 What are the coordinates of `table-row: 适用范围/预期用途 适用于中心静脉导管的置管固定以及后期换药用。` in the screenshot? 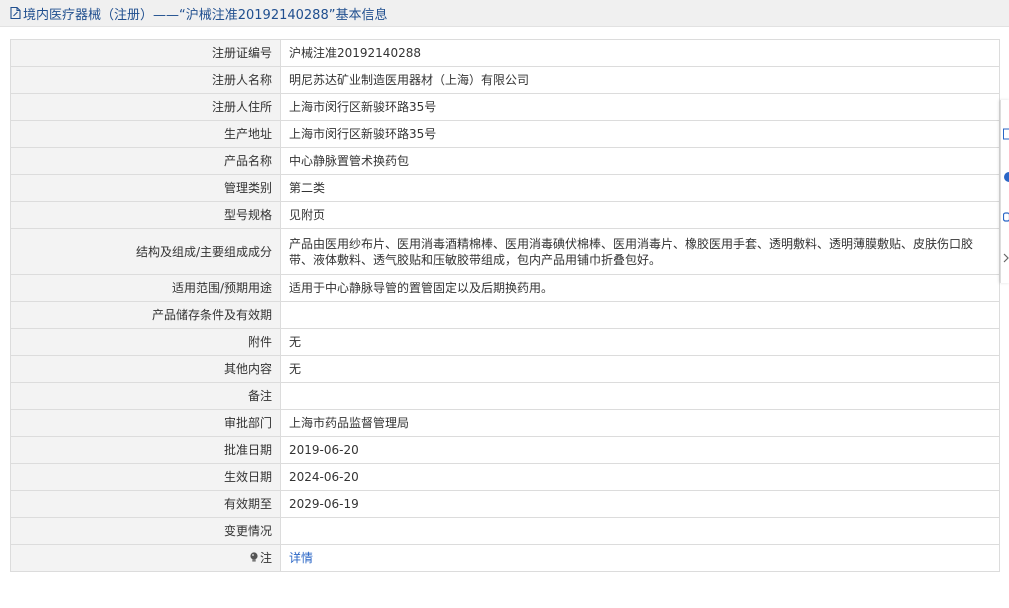 It's located at (505, 288).